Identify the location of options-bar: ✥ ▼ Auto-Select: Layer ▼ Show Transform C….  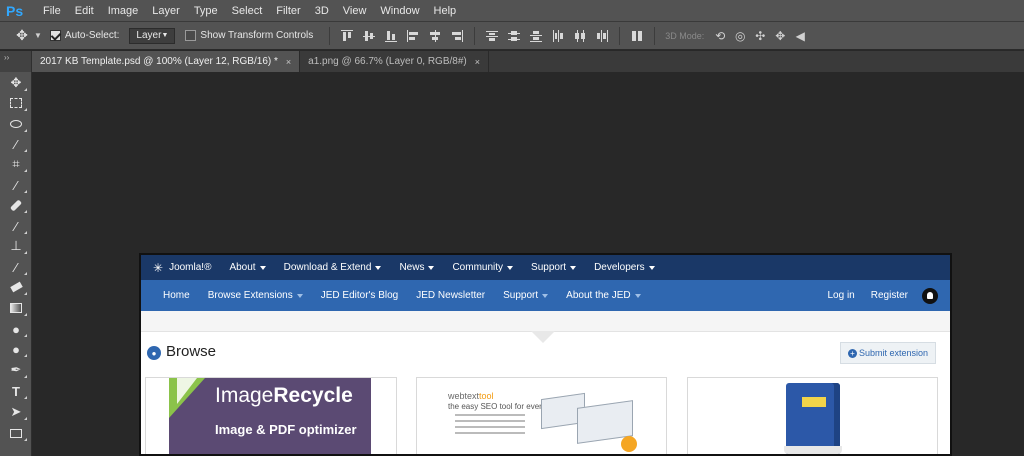
(512, 36).